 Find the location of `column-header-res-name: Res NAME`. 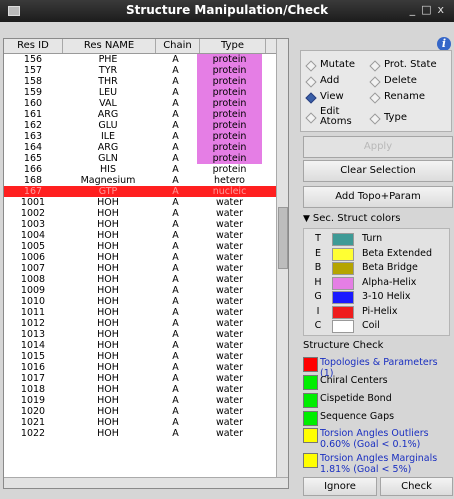

column-header-res-name: Res NAME is located at coordinates (109, 46).